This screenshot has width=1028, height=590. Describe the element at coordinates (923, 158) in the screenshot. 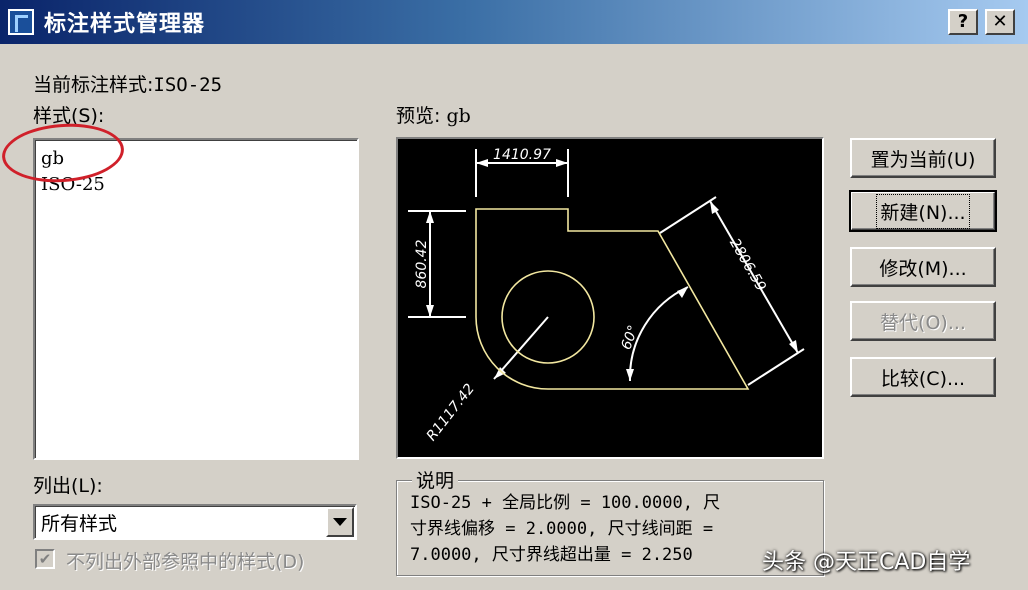

I see `set-current-button: 置为当前(U)` at that location.